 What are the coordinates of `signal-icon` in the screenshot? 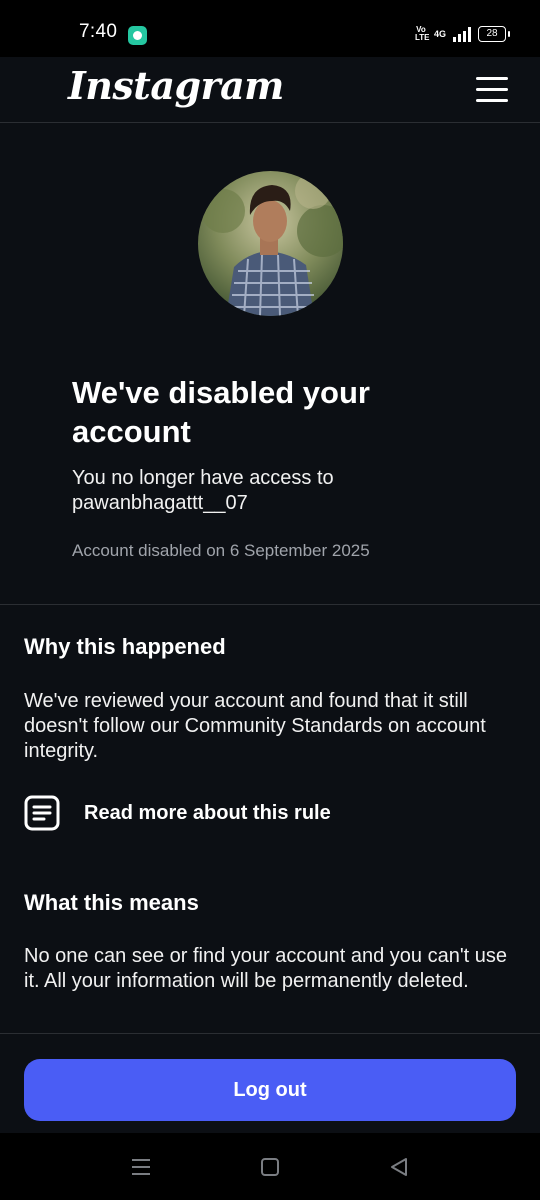 It's located at (462, 34).